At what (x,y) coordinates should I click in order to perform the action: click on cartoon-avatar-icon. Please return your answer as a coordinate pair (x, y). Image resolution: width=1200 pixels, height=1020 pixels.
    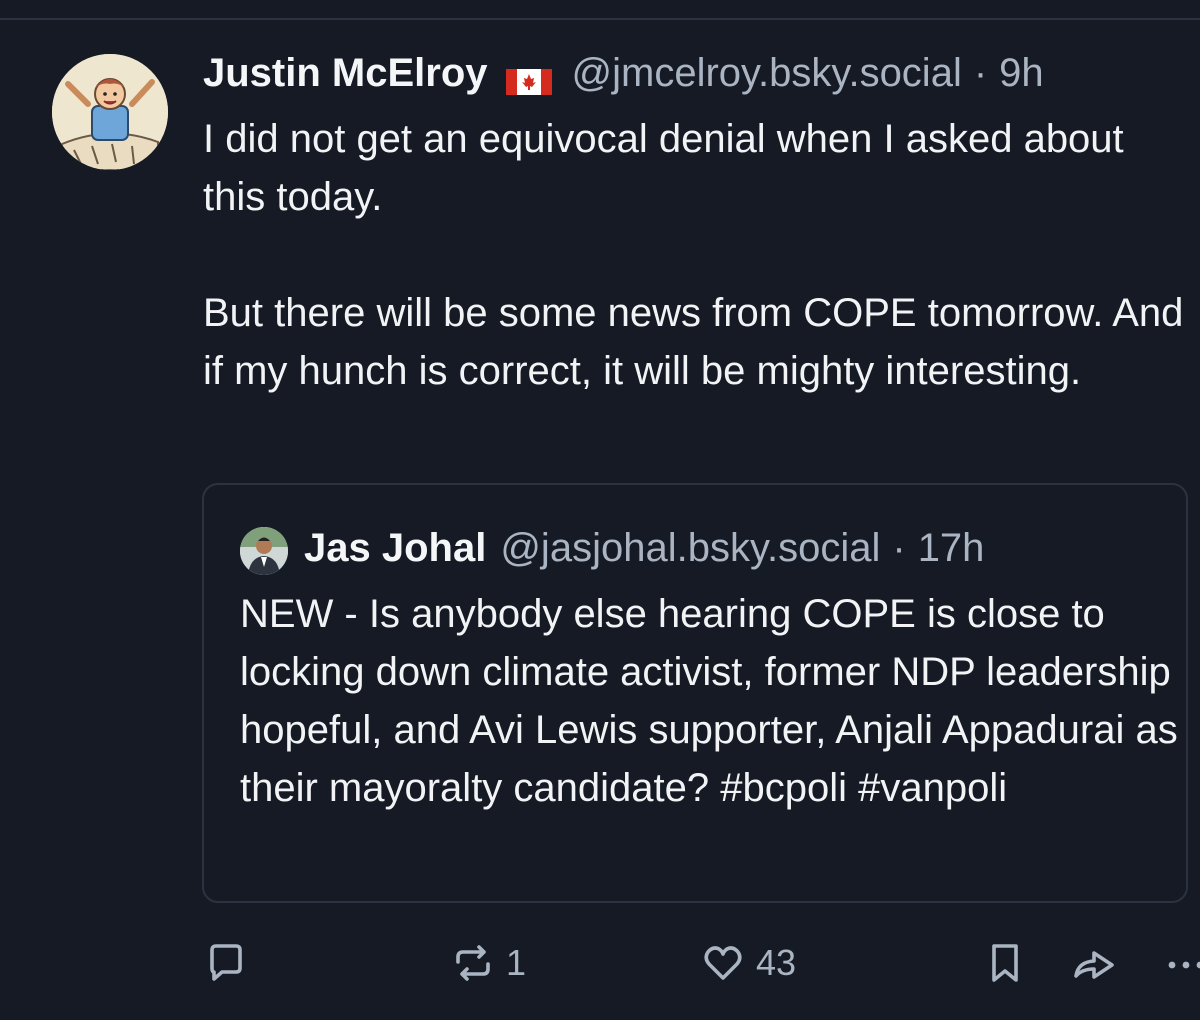
    Looking at the image, I should click on (110, 112).